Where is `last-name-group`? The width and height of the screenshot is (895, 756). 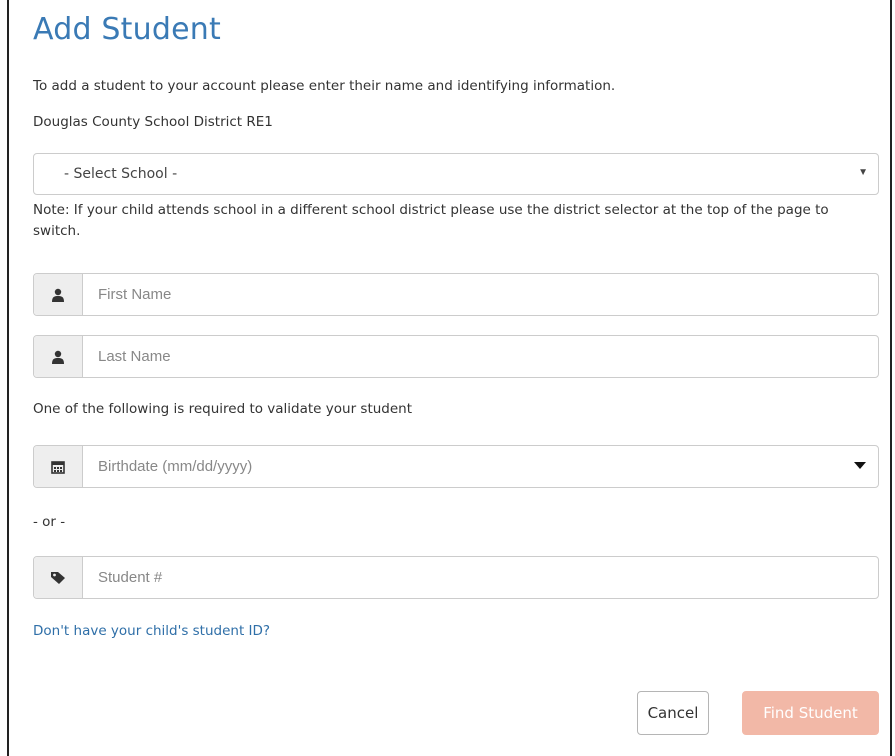
last-name-group is located at coordinates (456, 356).